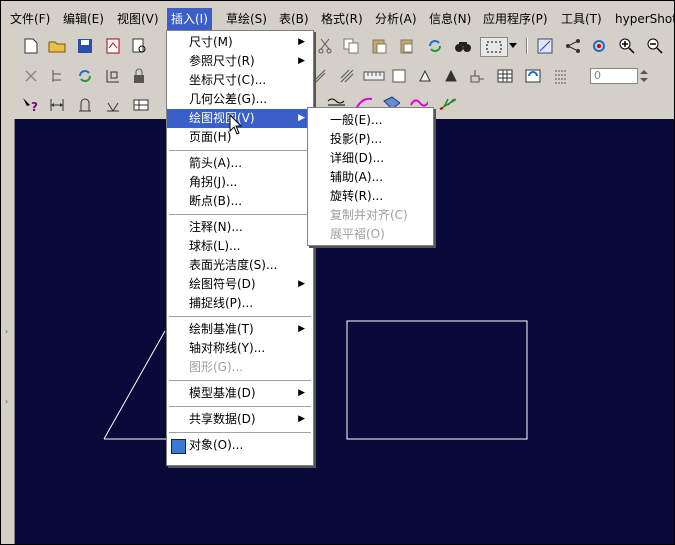 The height and width of the screenshot is (545, 675). I want to click on menu-1: 文件(F), so click(30, 19).